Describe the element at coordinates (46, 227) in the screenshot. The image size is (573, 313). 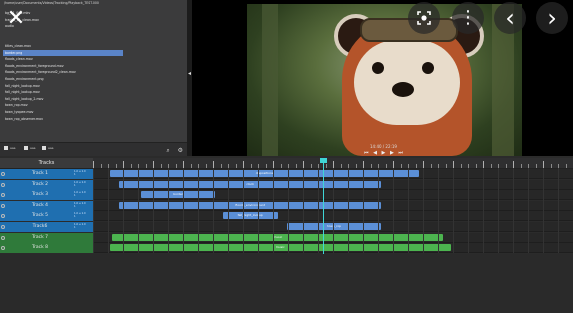
I see `track-header: Track6 1.0 ↔ 1.0 1` at that location.